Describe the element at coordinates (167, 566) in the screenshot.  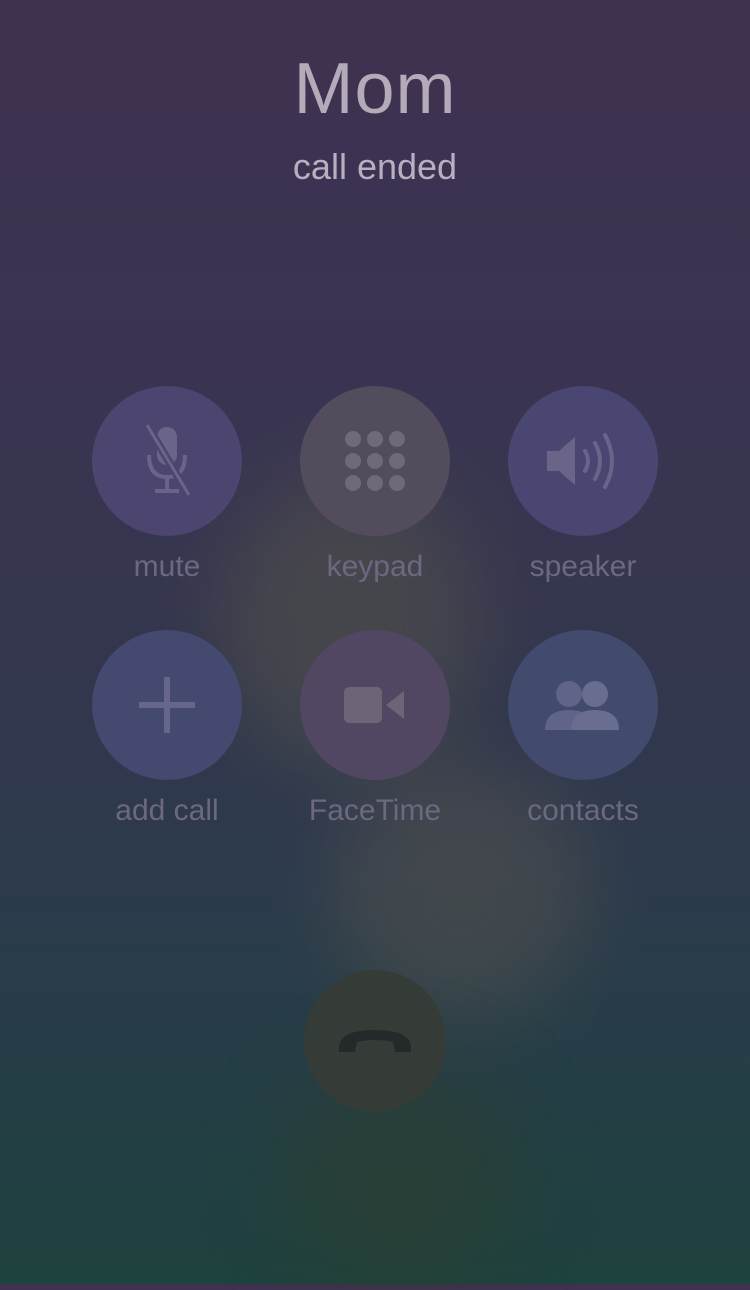
I see `mute-label: mute` at that location.